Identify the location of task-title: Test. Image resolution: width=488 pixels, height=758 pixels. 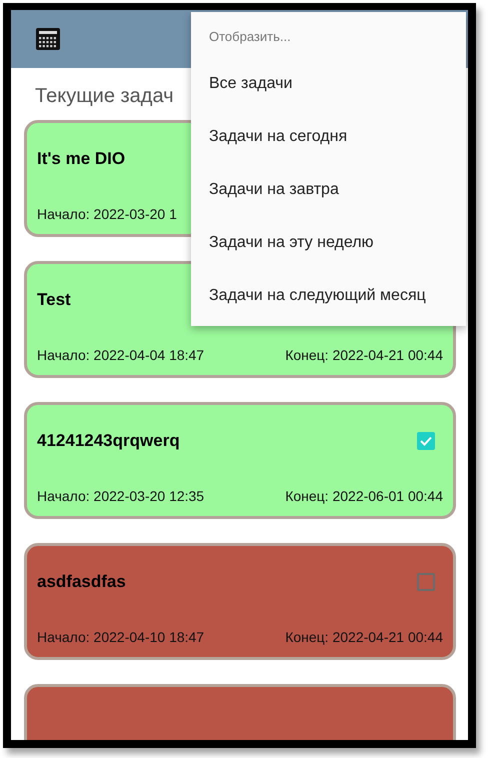
(54, 300).